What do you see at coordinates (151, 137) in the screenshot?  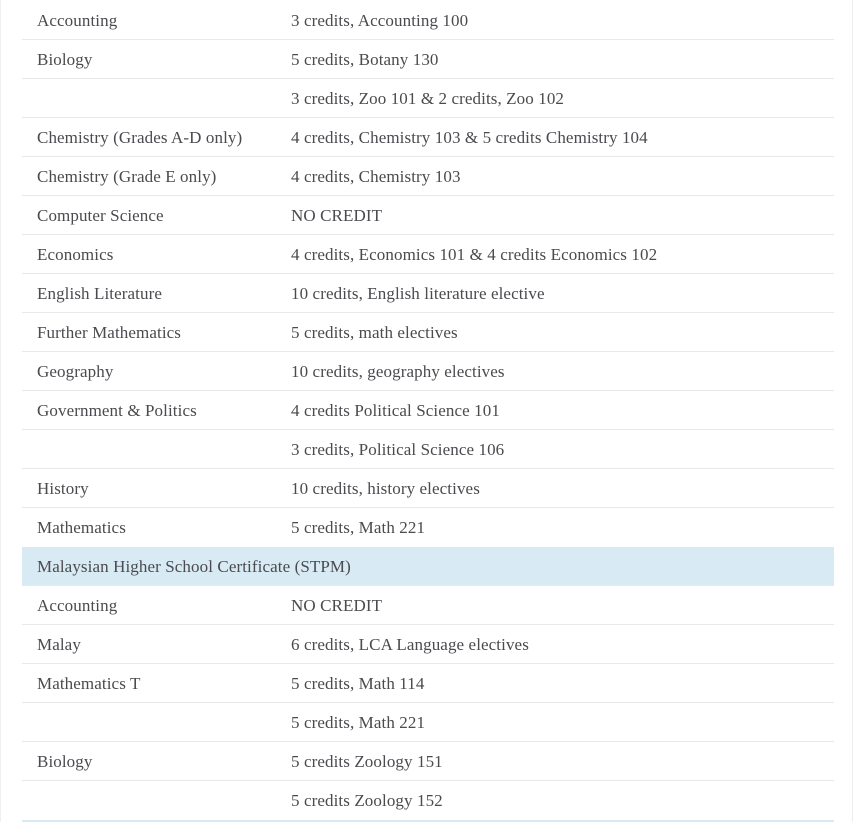 I see `subject-cell: Chemistry (Grades A-D only)` at bounding box center [151, 137].